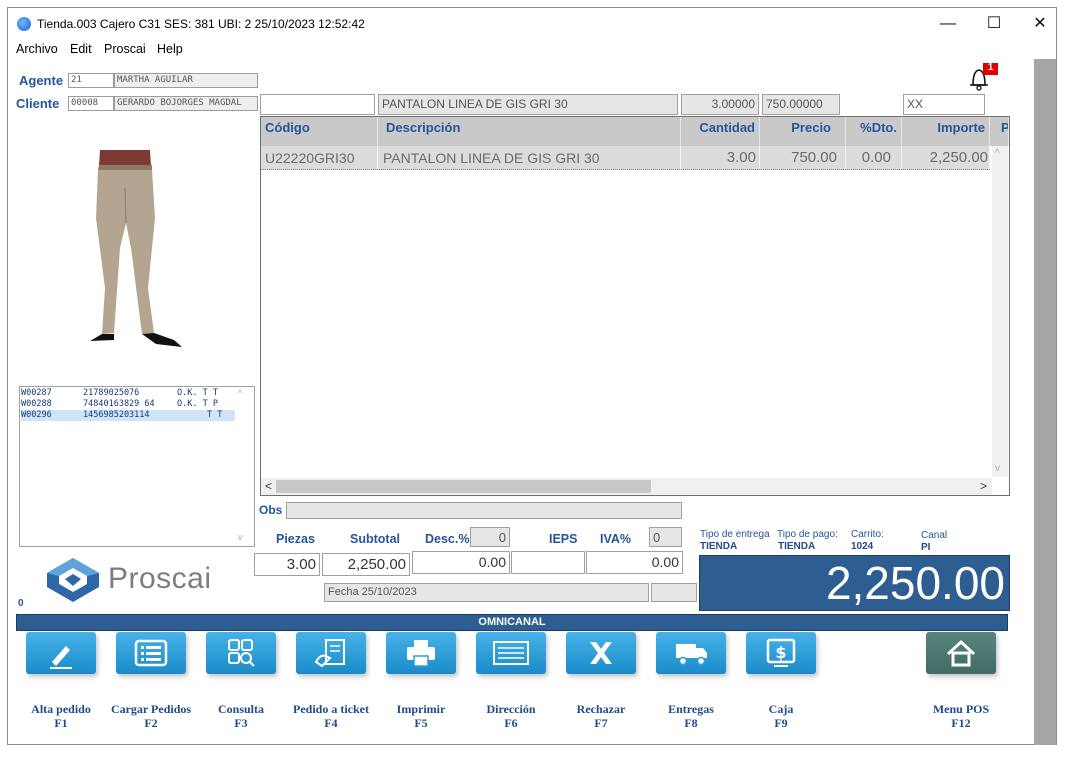 This screenshot has height=757, width=1072. Describe the element at coordinates (674, 592) in the screenshot. I see `date-extra-field` at that location.